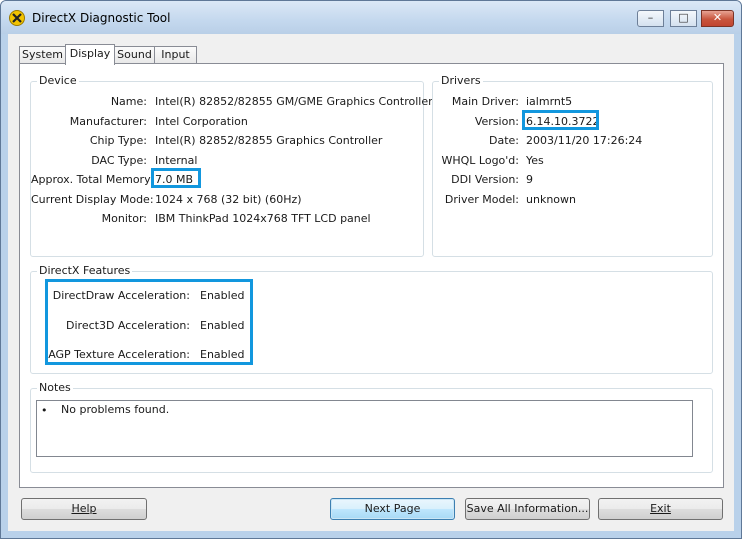 The image size is (742, 539). What do you see at coordinates (201, 121) in the screenshot?
I see `manufacturer-value: Intel Corporation` at bounding box center [201, 121].